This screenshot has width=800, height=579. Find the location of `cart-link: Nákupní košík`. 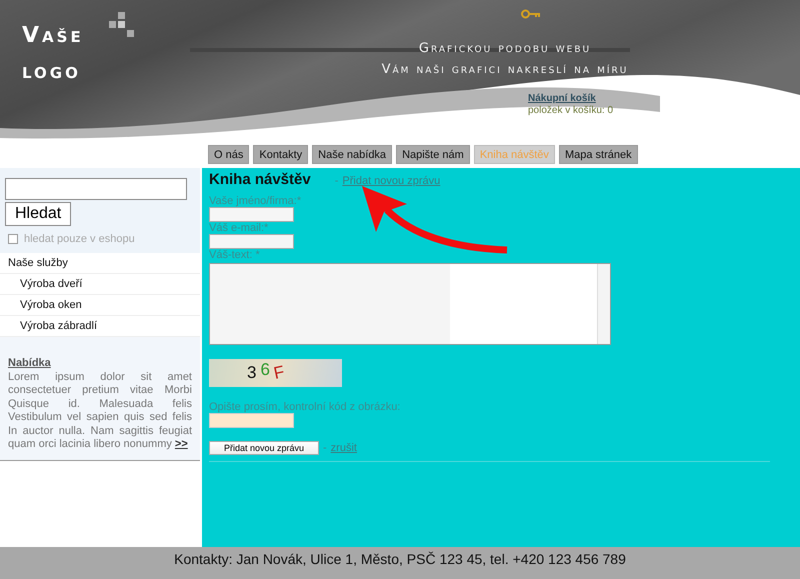

cart-link: Nákupní košík is located at coordinates (562, 98).